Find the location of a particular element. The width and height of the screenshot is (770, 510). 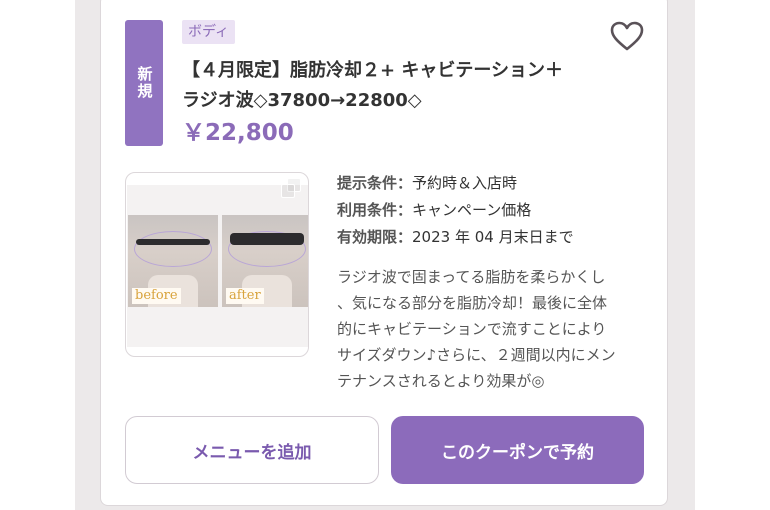

heart-icon is located at coordinates (627, 36).